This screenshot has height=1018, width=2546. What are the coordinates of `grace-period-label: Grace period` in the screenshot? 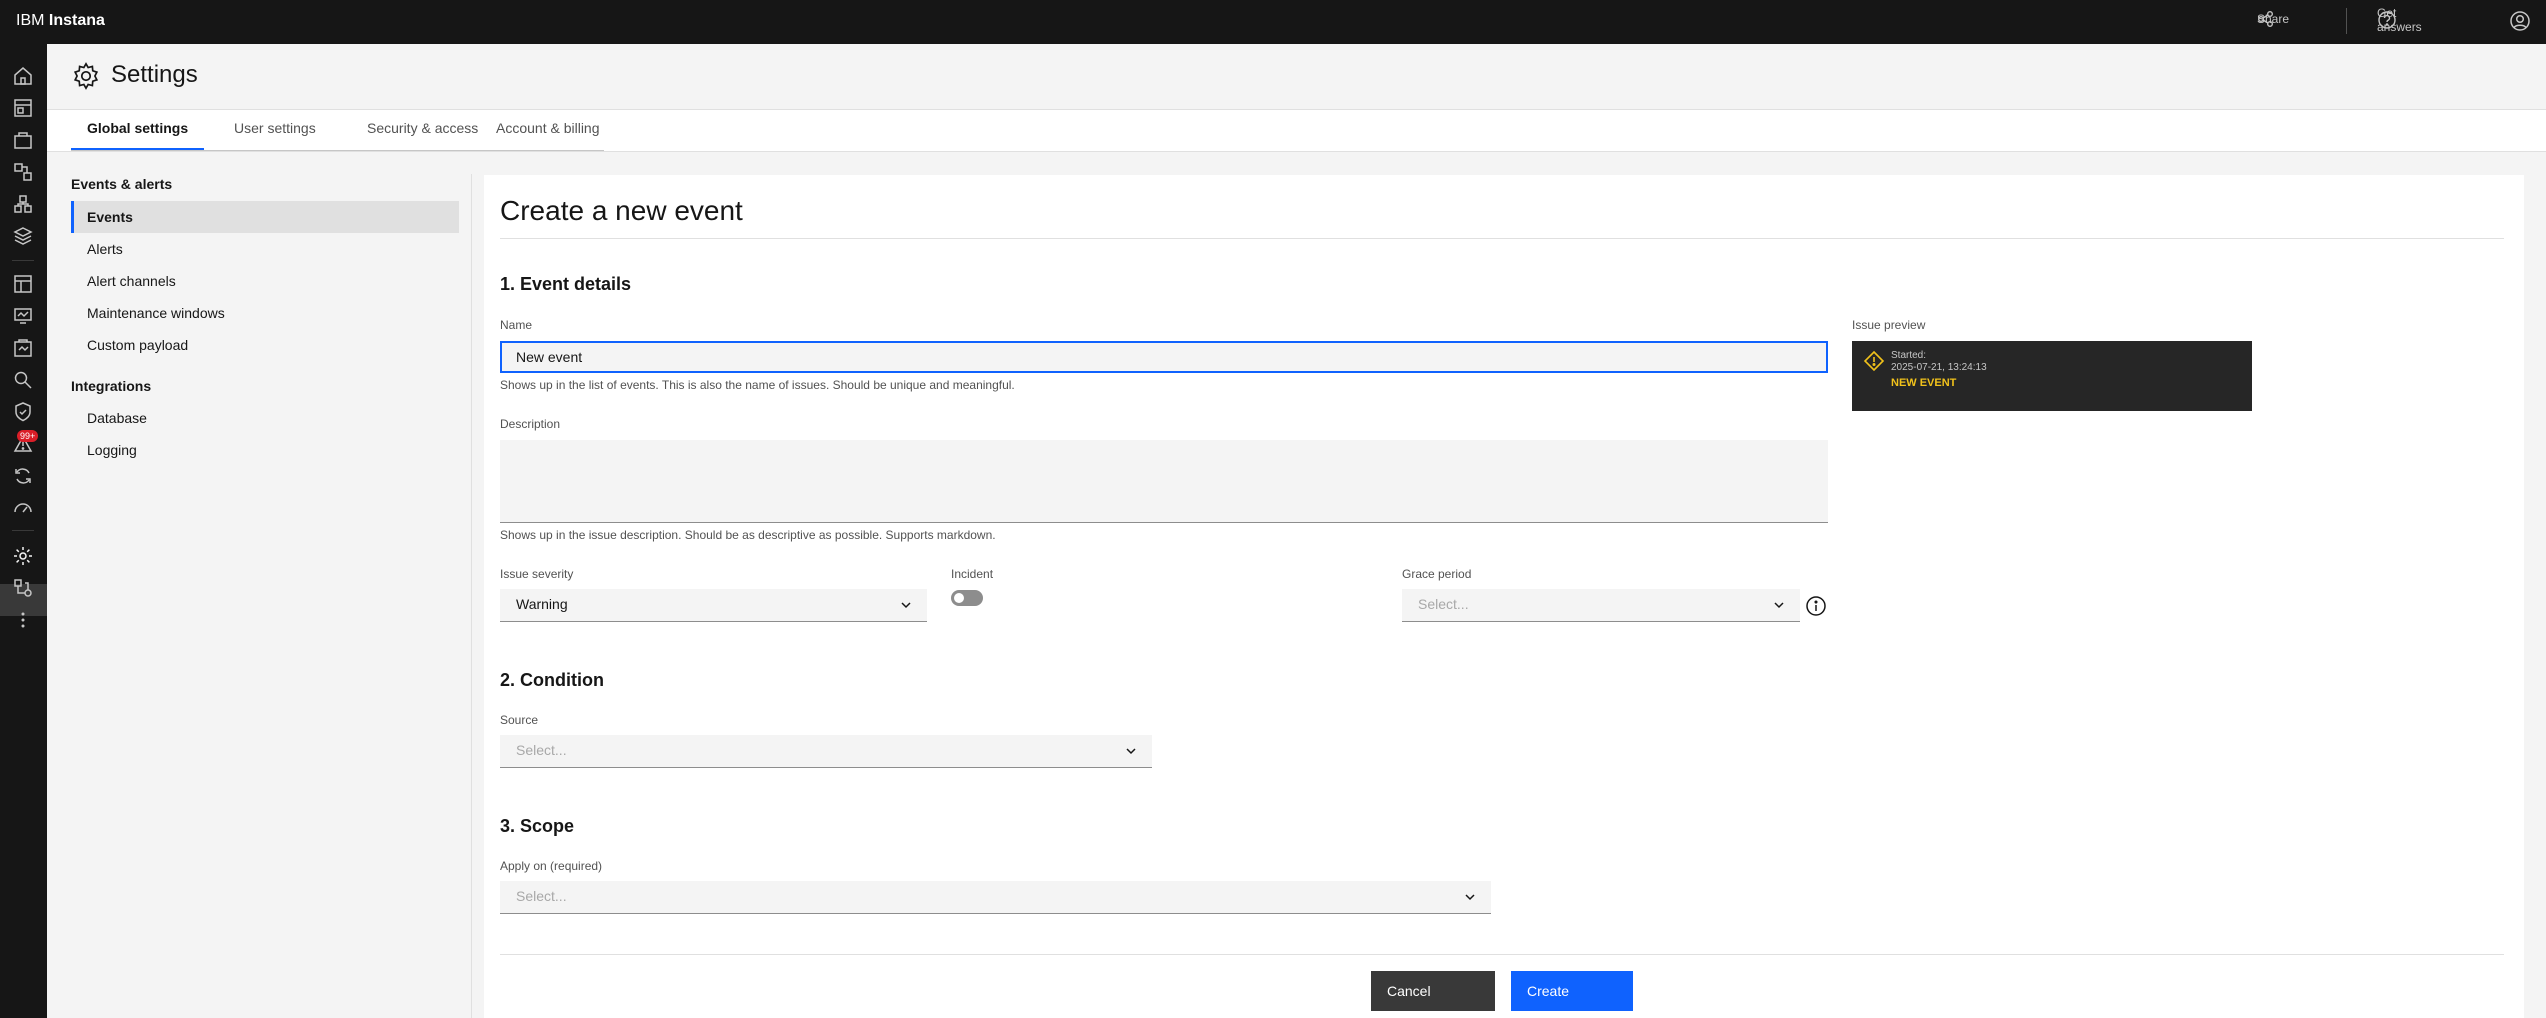 It's located at (1437, 574).